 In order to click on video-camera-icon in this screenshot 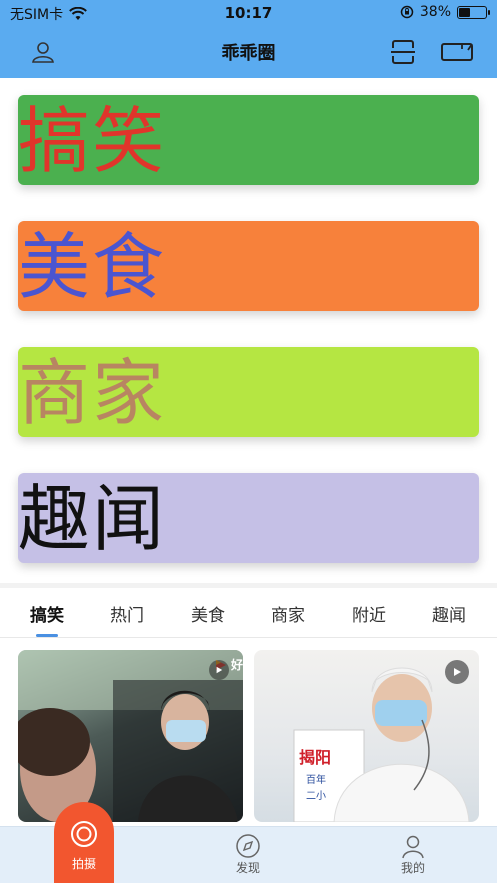, I will do `click(457, 52)`.